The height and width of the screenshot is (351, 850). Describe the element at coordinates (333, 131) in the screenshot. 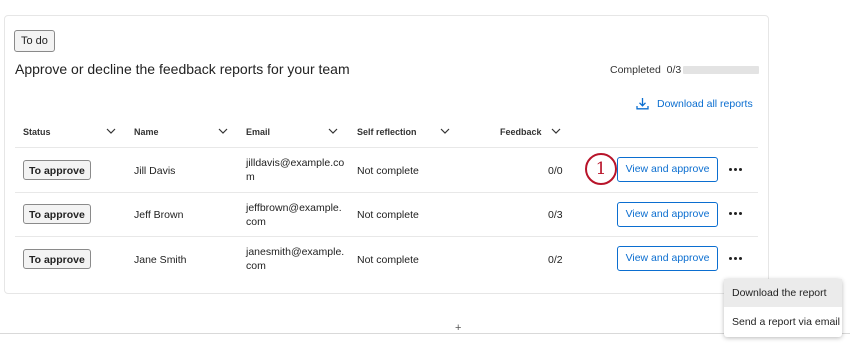

I see `email-sort-chevron-down-icon` at that location.